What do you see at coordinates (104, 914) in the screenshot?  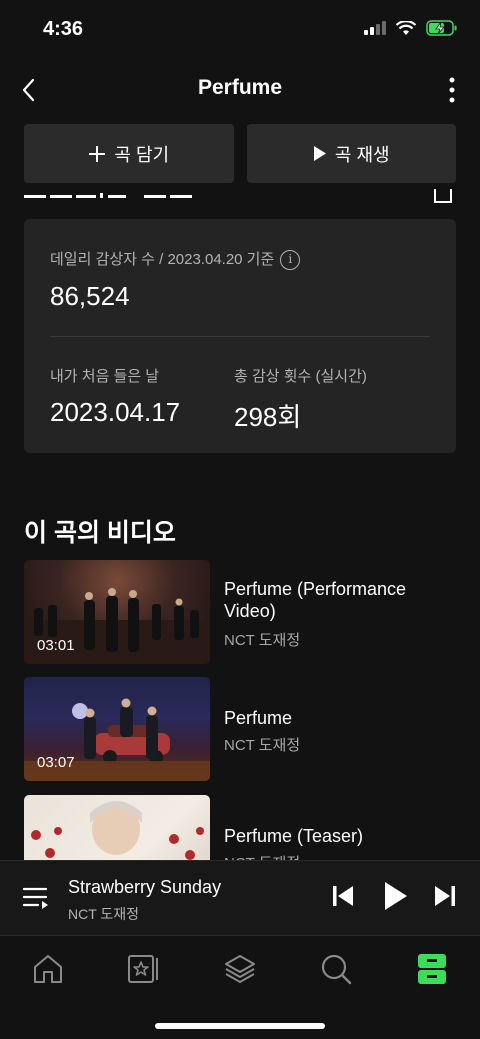 I see `now-playing-artist: NCT 도재정` at bounding box center [104, 914].